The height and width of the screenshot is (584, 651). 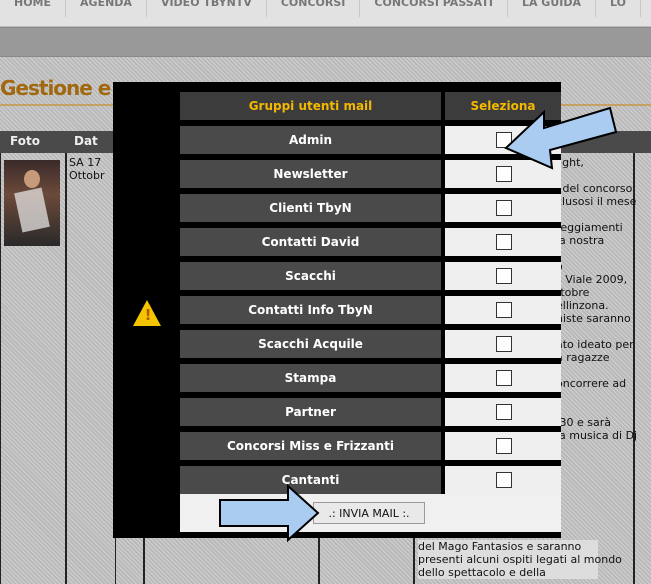 What do you see at coordinates (310, 310) in the screenshot?
I see `mail-group-label: Contatti Info TbyN` at bounding box center [310, 310].